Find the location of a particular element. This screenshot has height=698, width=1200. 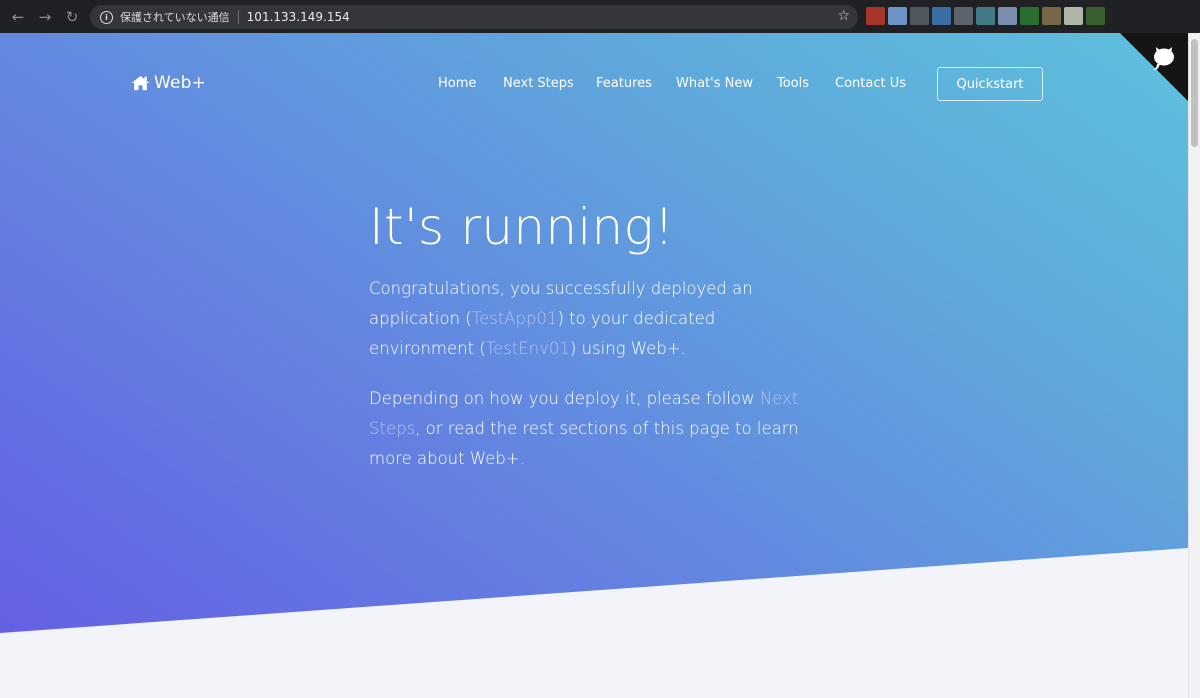

nav-link-home: Home is located at coordinates (457, 83).